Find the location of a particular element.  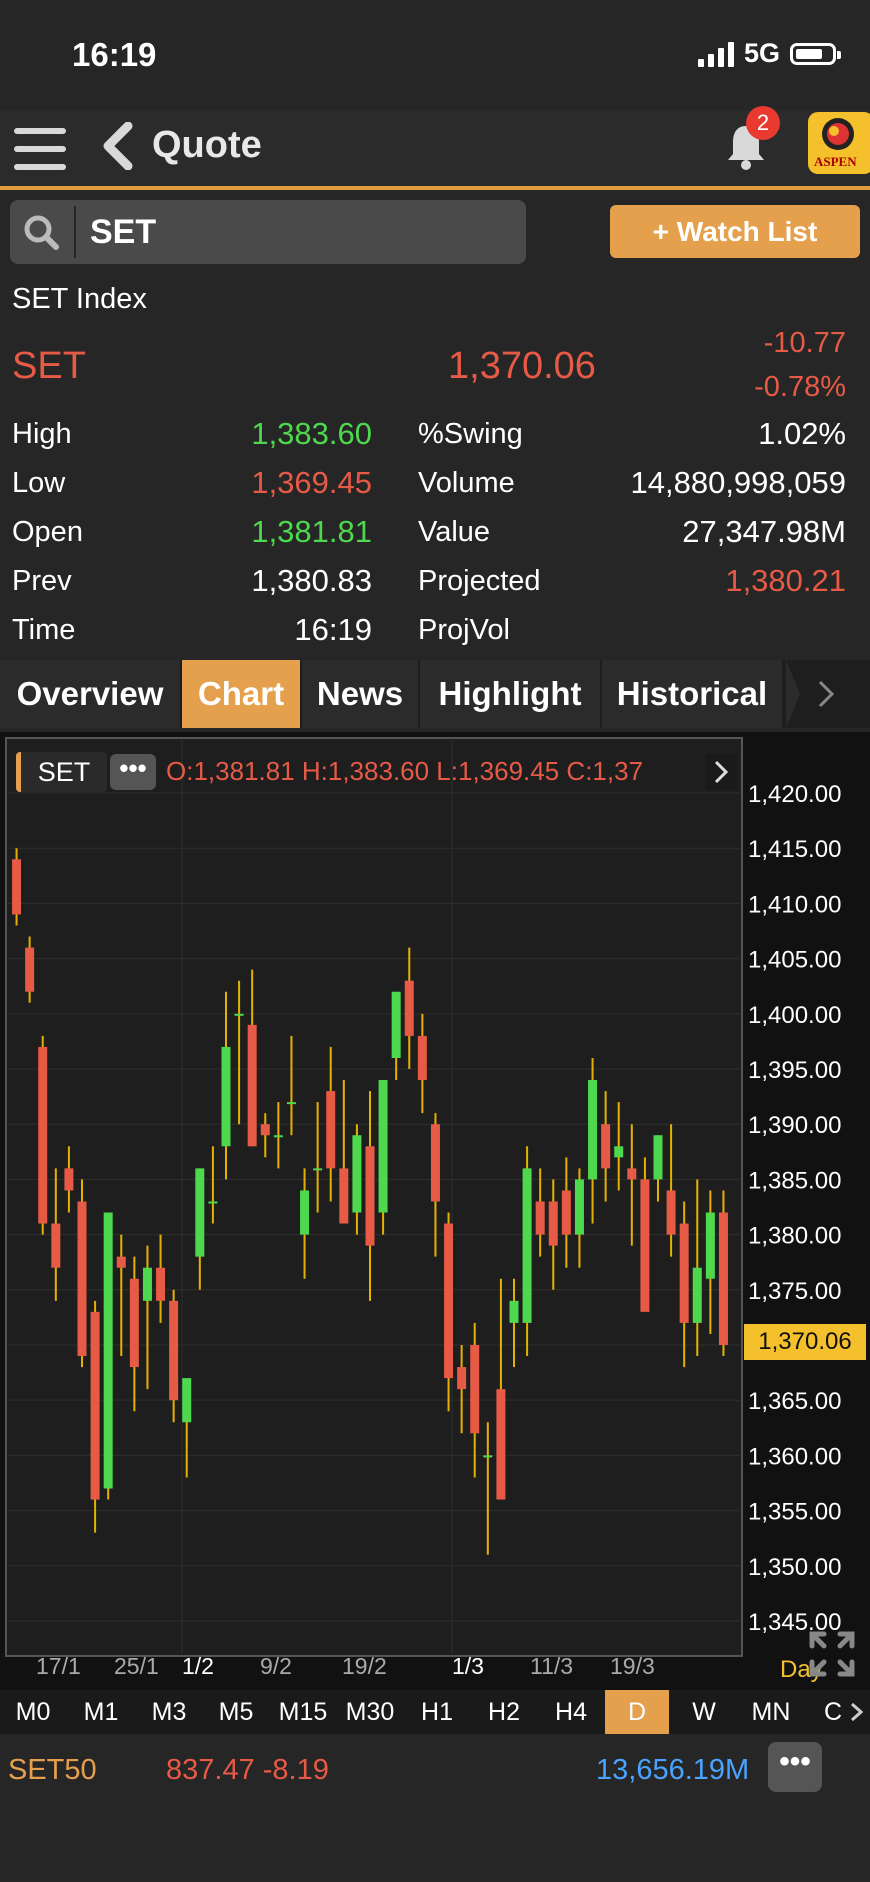

x-tick-label: 1/2 is located at coordinates (198, 1666).